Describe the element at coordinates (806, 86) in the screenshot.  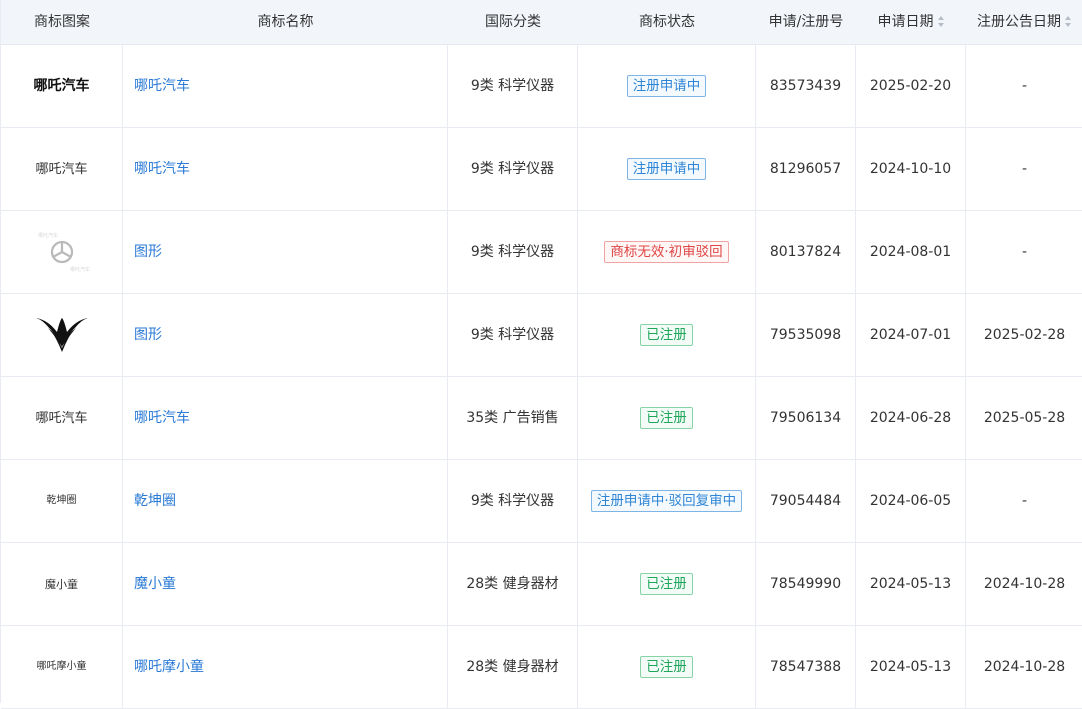
I see `registration-number: 83573439` at that location.